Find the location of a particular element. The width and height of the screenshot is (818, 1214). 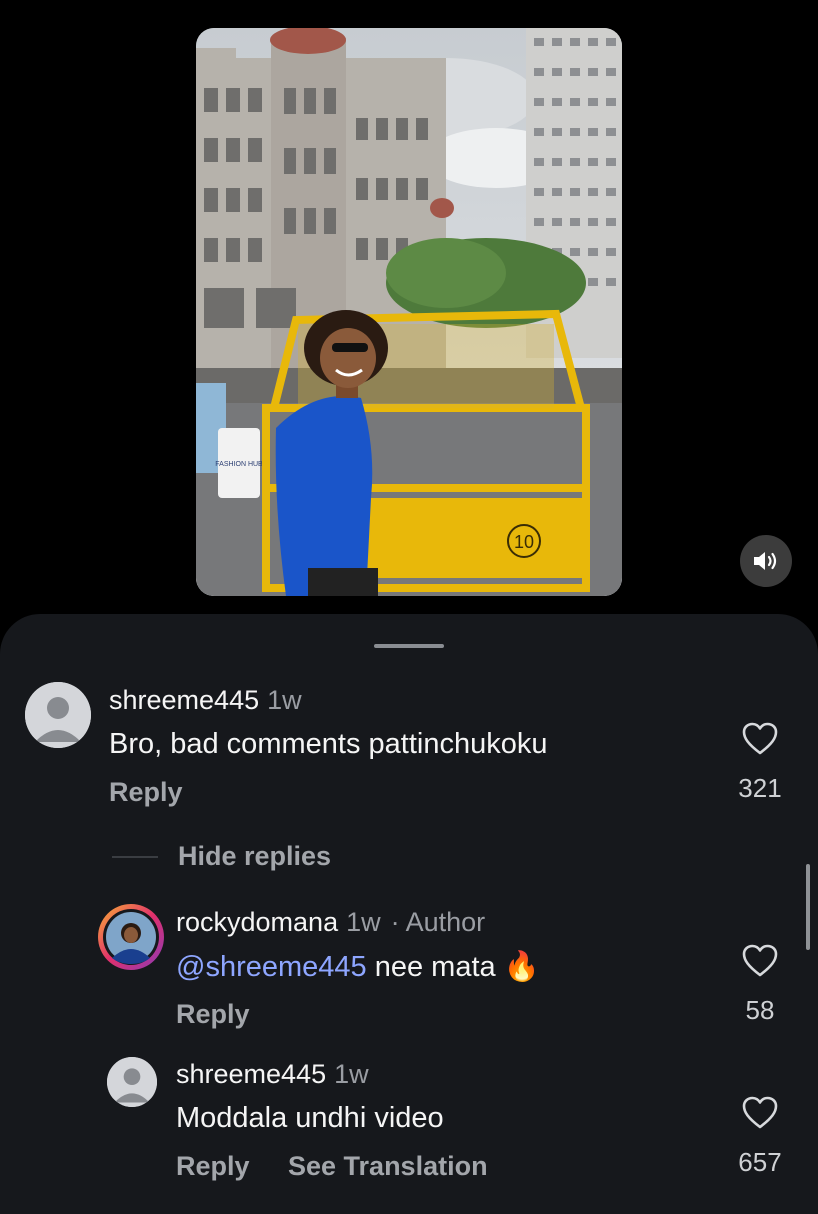

comment-header: shreeme445 1w is located at coordinates (205, 700).